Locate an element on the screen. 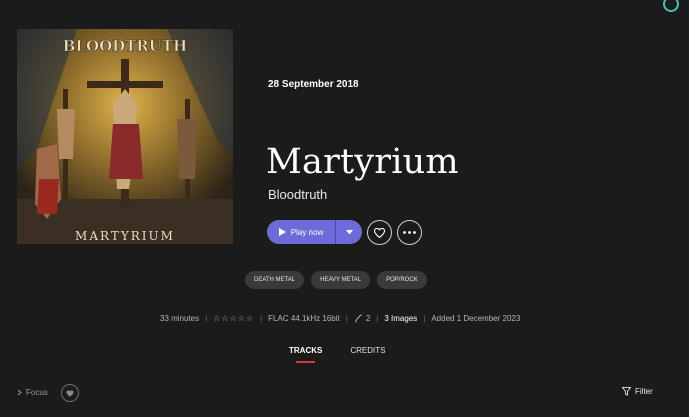  artist-name: Bloodtruth is located at coordinates (297, 194).